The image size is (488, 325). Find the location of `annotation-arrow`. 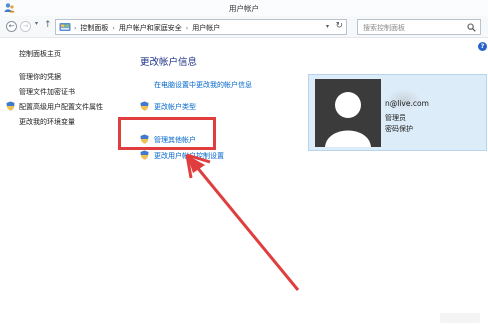

annotation-arrow is located at coordinates (242, 222).